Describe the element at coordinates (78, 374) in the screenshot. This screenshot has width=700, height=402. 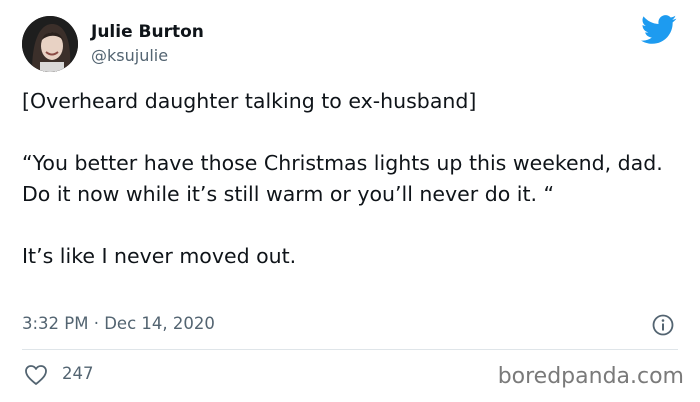
I see `like-count: 247` at that location.